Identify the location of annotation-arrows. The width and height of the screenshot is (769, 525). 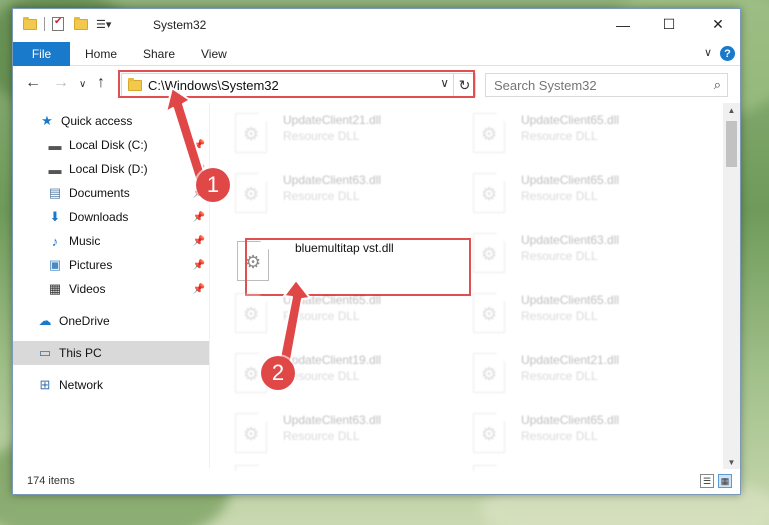
(238, 226).